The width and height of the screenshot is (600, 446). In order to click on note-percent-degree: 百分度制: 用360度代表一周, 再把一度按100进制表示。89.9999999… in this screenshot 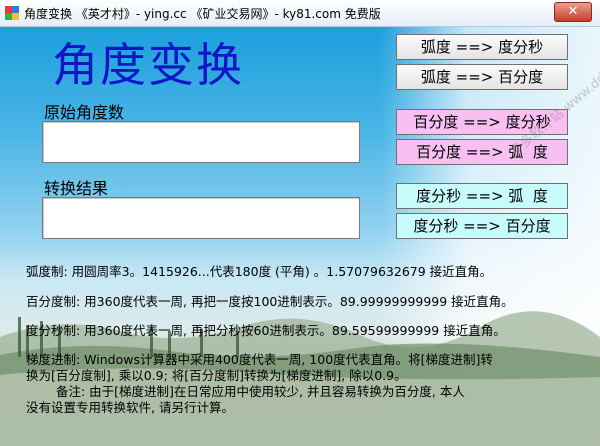, I will do `click(270, 301)`.